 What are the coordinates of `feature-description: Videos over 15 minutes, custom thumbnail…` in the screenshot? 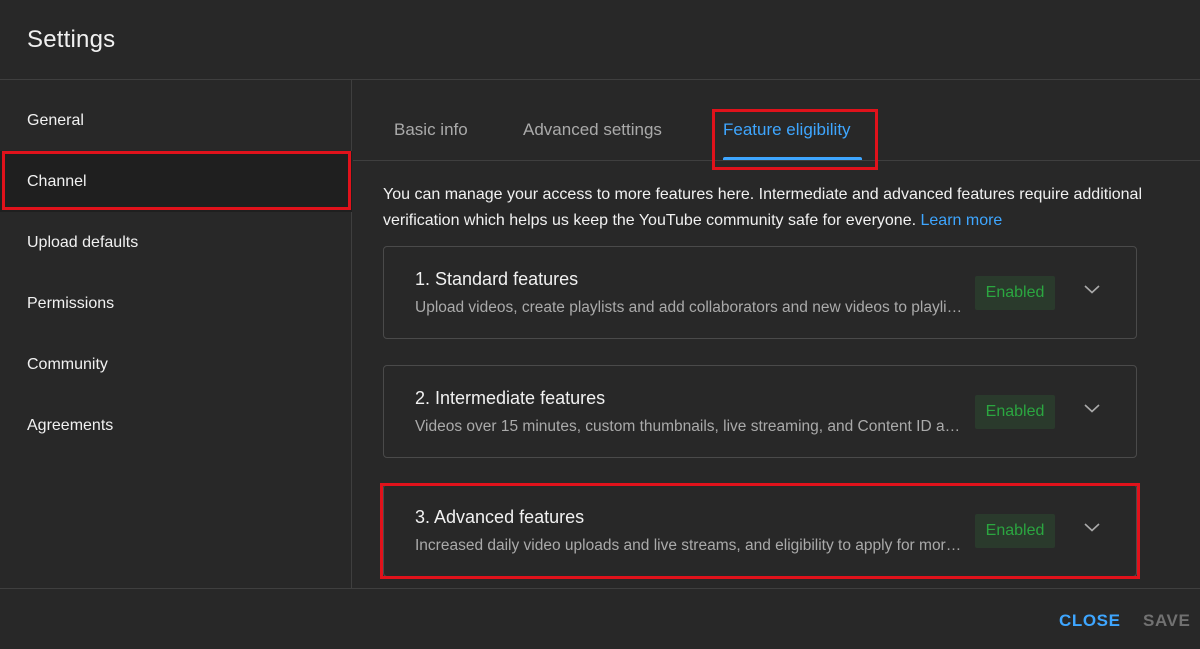 It's located at (690, 426).